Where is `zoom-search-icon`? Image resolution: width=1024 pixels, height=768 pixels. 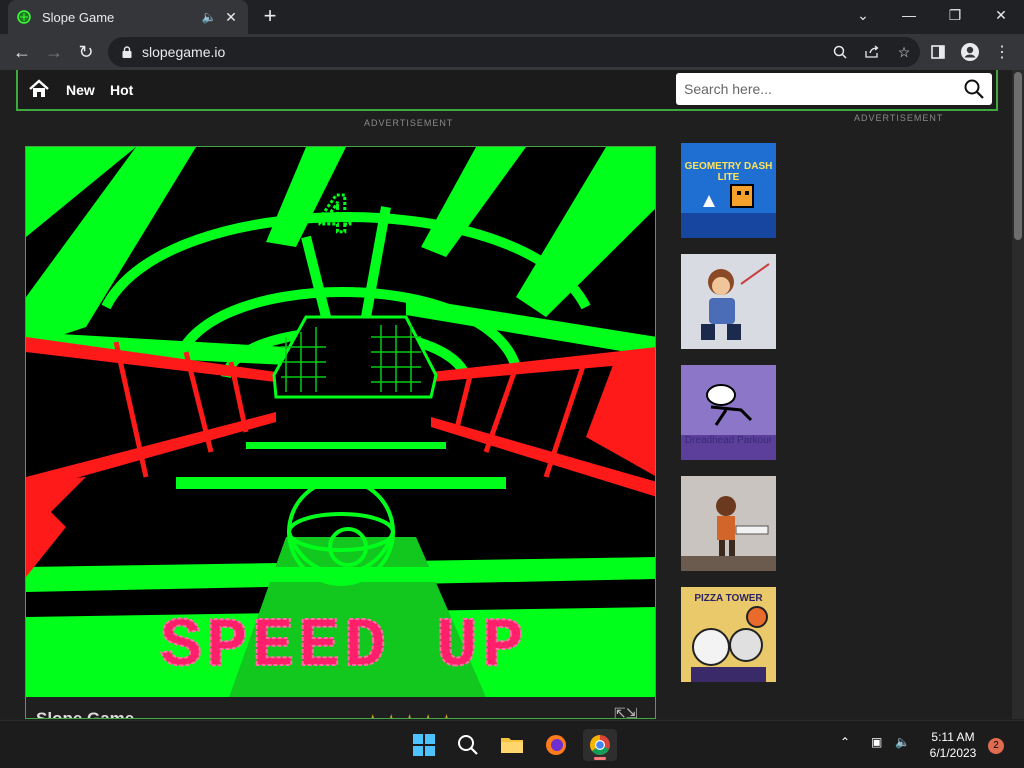 zoom-search-icon is located at coordinates (840, 52).